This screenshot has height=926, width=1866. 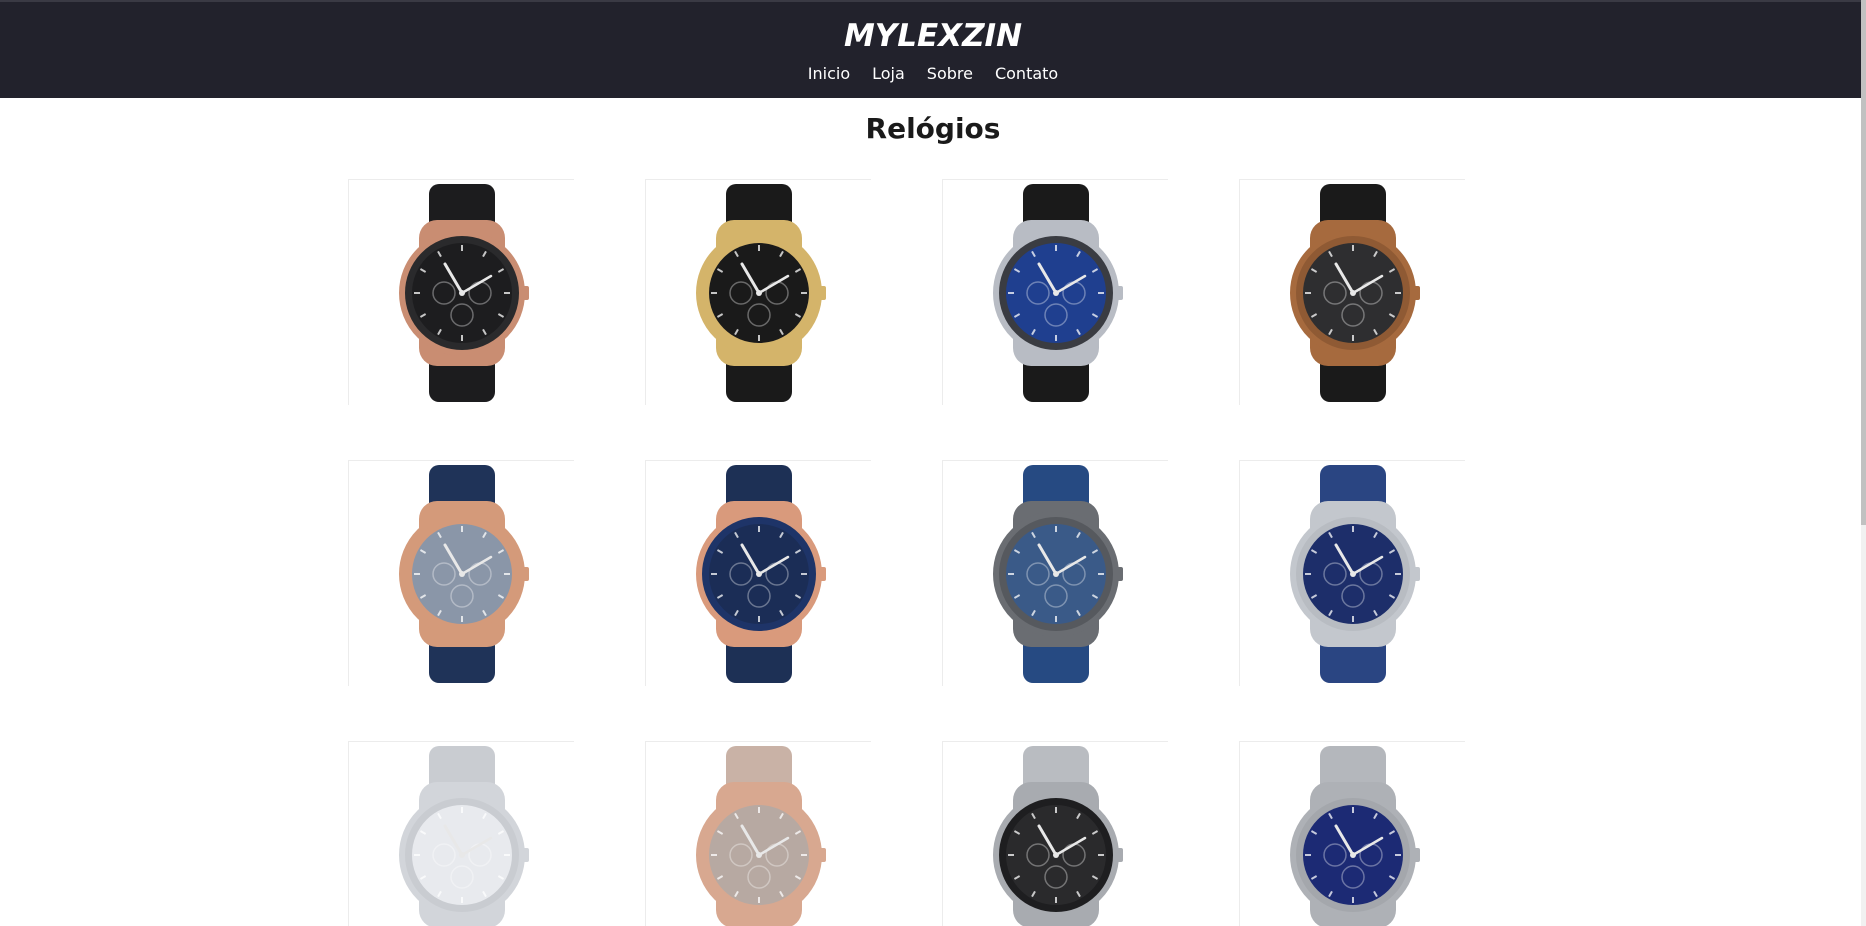 What do you see at coordinates (829, 73) in the screenshot?
I see `nav-link-inicio: Inicio` at bounding box center [829, 73].